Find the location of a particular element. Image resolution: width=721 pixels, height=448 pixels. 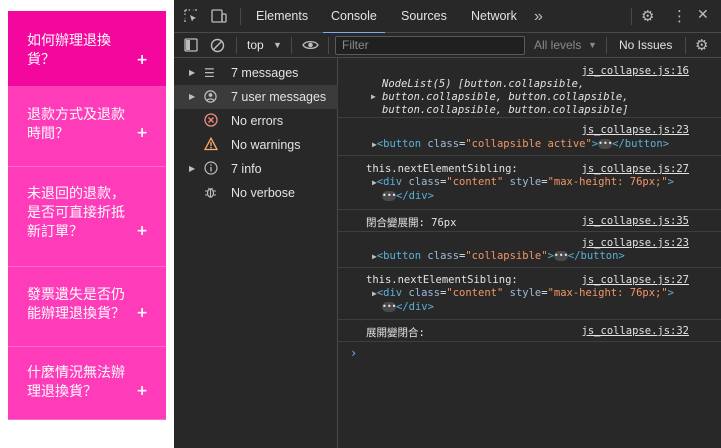

console-toolbar: top ▼ Filter All levels ▼ No Issues ⚙ is located at coordinates (447, 45).